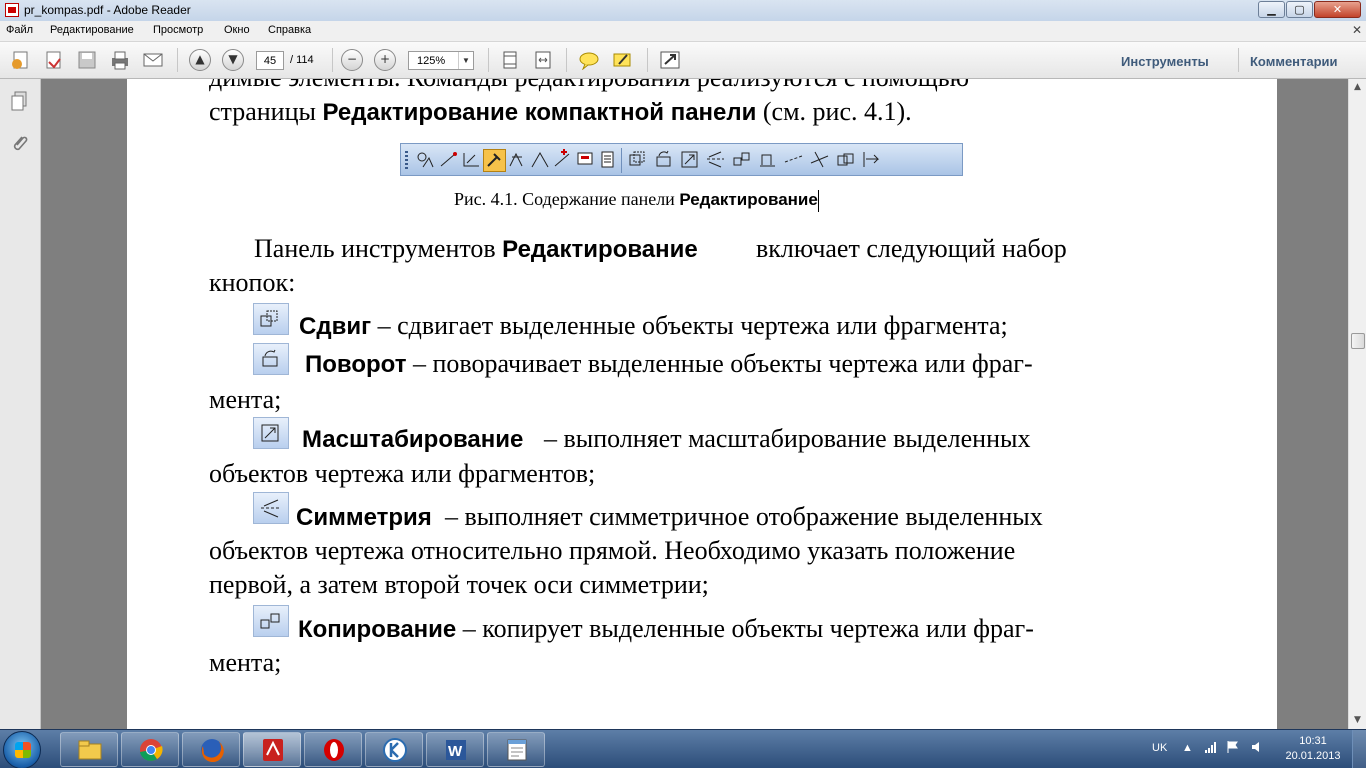  I want to click on next-page-button: ▼, so click(233, 60).